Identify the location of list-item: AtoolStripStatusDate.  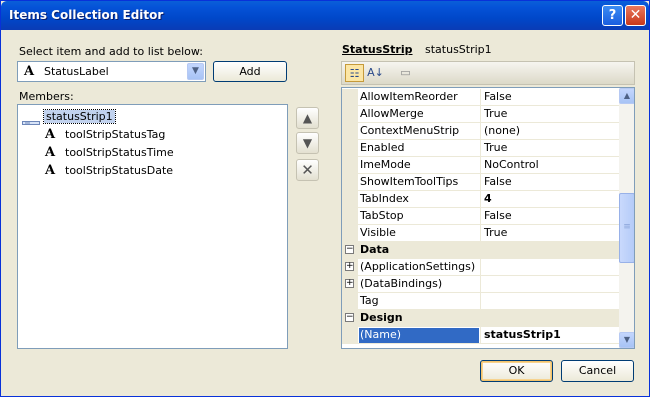
(152, 171).